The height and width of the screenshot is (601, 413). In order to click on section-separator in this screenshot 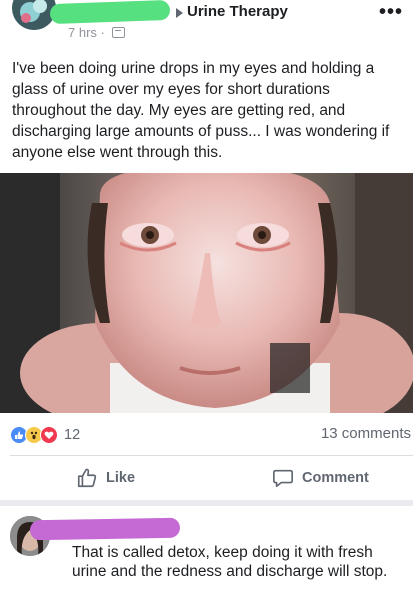, I will do `click(206, 503)`.